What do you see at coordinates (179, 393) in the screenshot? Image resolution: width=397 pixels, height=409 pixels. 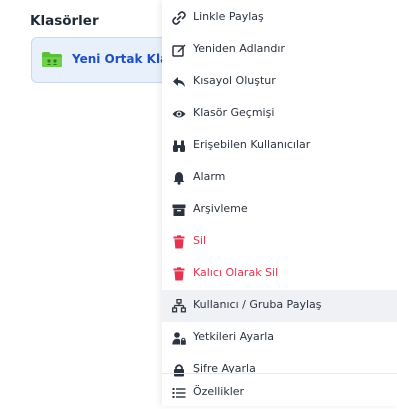 I see `list-icon` at bounding box center [179, 393].